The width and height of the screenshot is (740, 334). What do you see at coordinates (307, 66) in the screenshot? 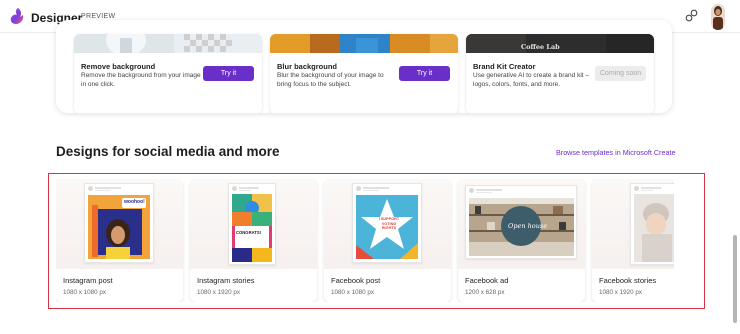
I see `feature-title: Blur background` at bounding box center [307, 66].